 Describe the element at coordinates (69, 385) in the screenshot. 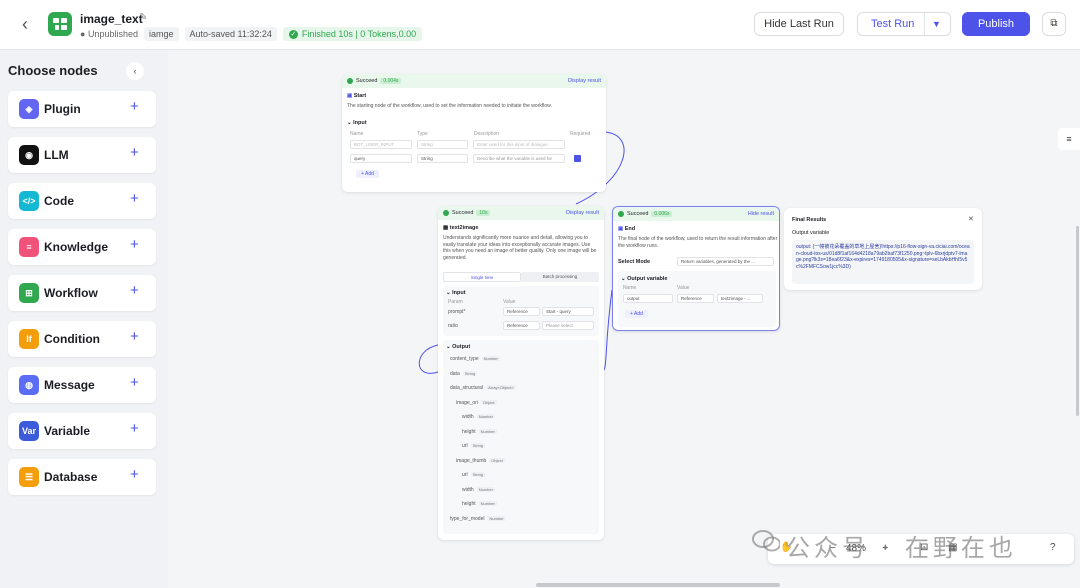

I see `sidebar-item-label: Message` at that location.